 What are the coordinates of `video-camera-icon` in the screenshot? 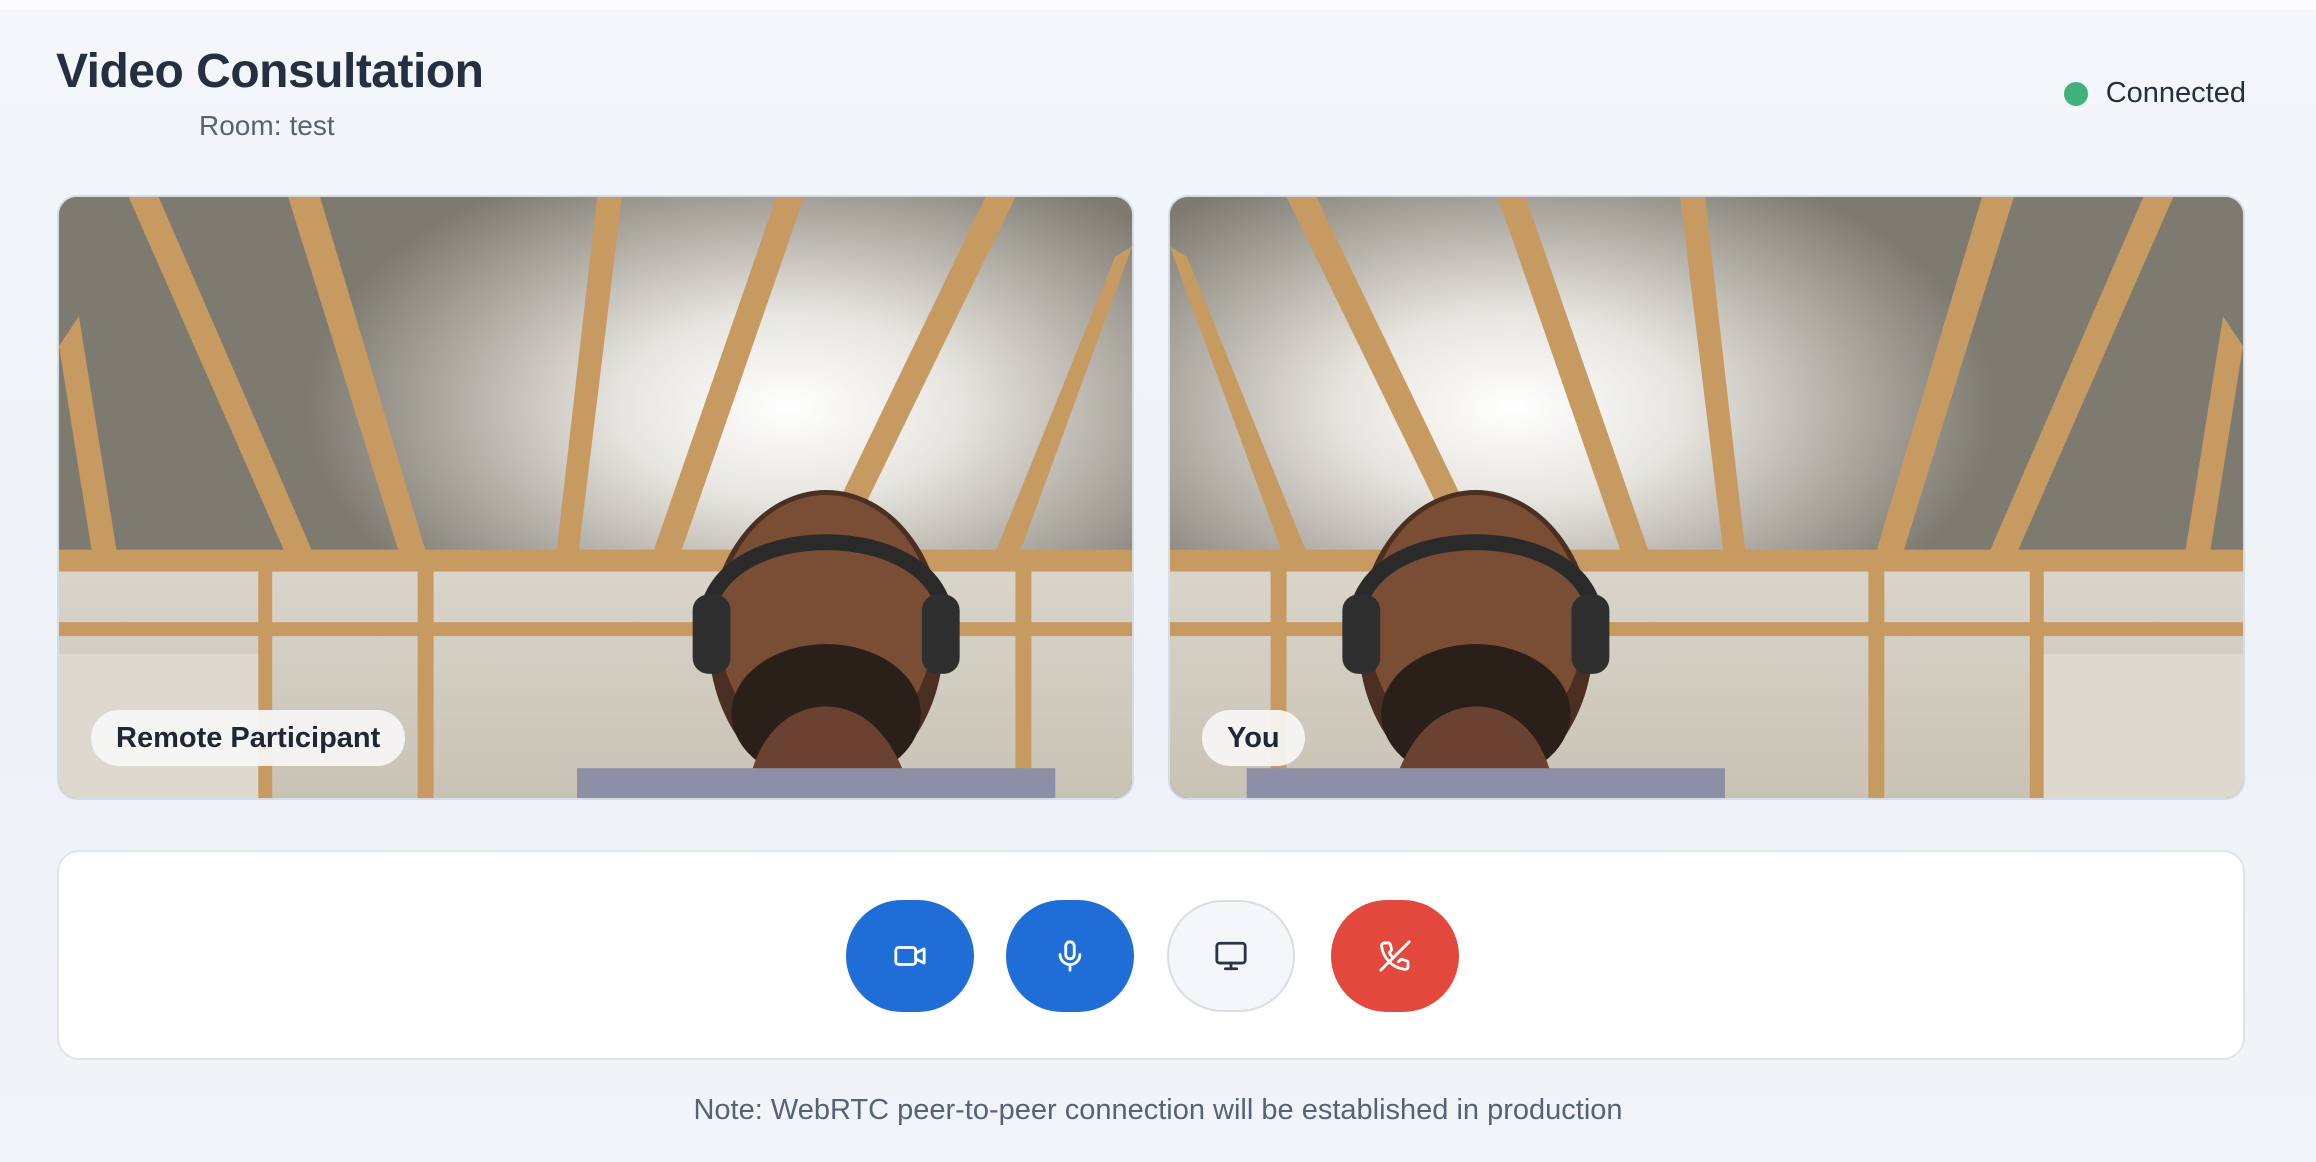 It's located at (910, 956).